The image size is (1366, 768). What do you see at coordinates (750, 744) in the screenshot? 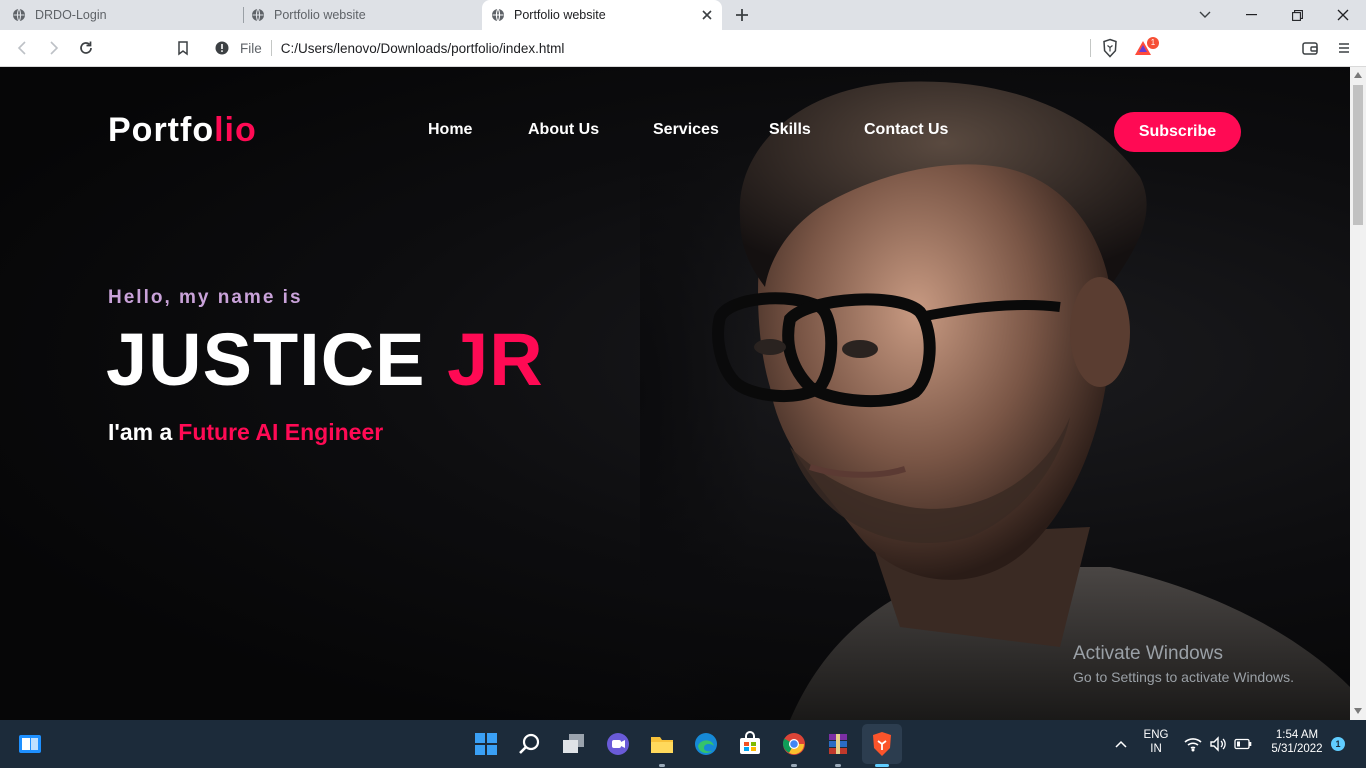
I see `store-icon` at bounding box center [750, 744].